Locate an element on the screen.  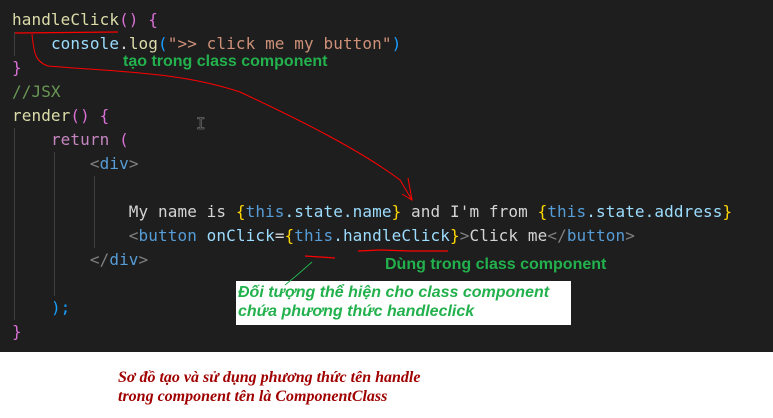
underline-this-handleclick is located at coordinates (402, 250).